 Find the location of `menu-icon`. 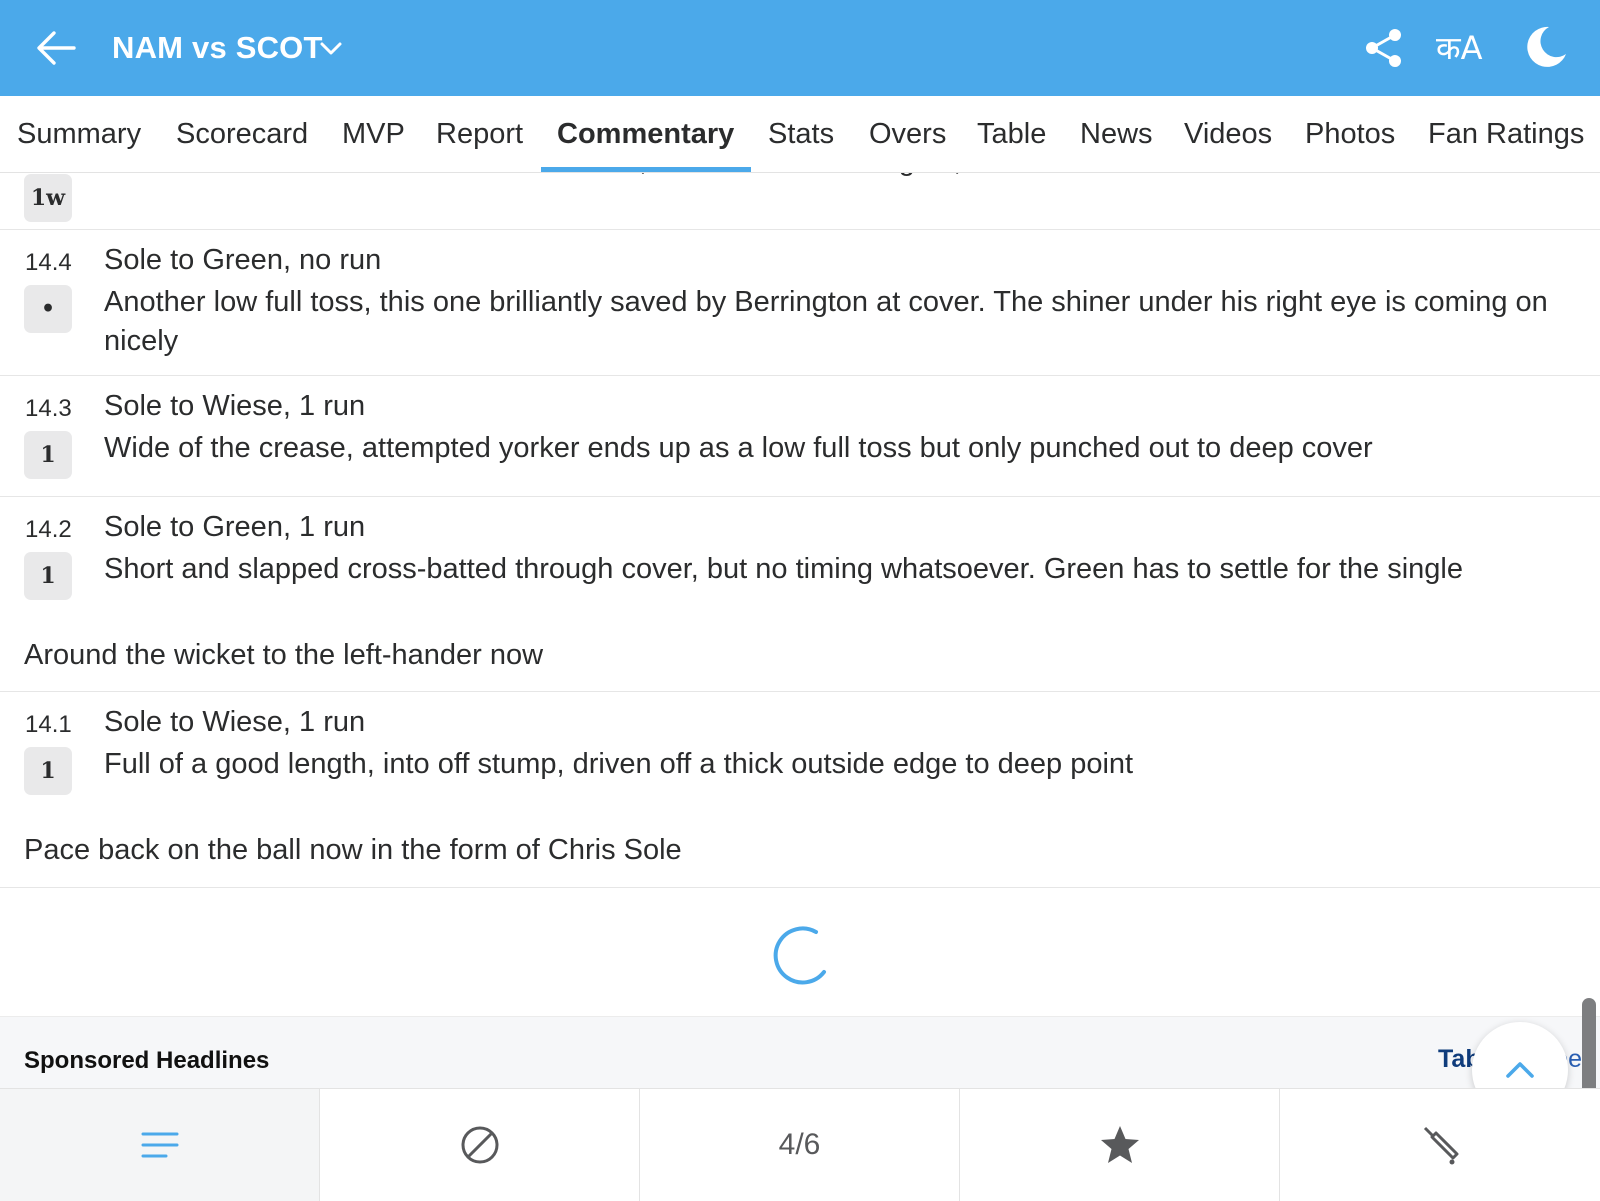

menu-icon is located at coordinates (159, 1145).